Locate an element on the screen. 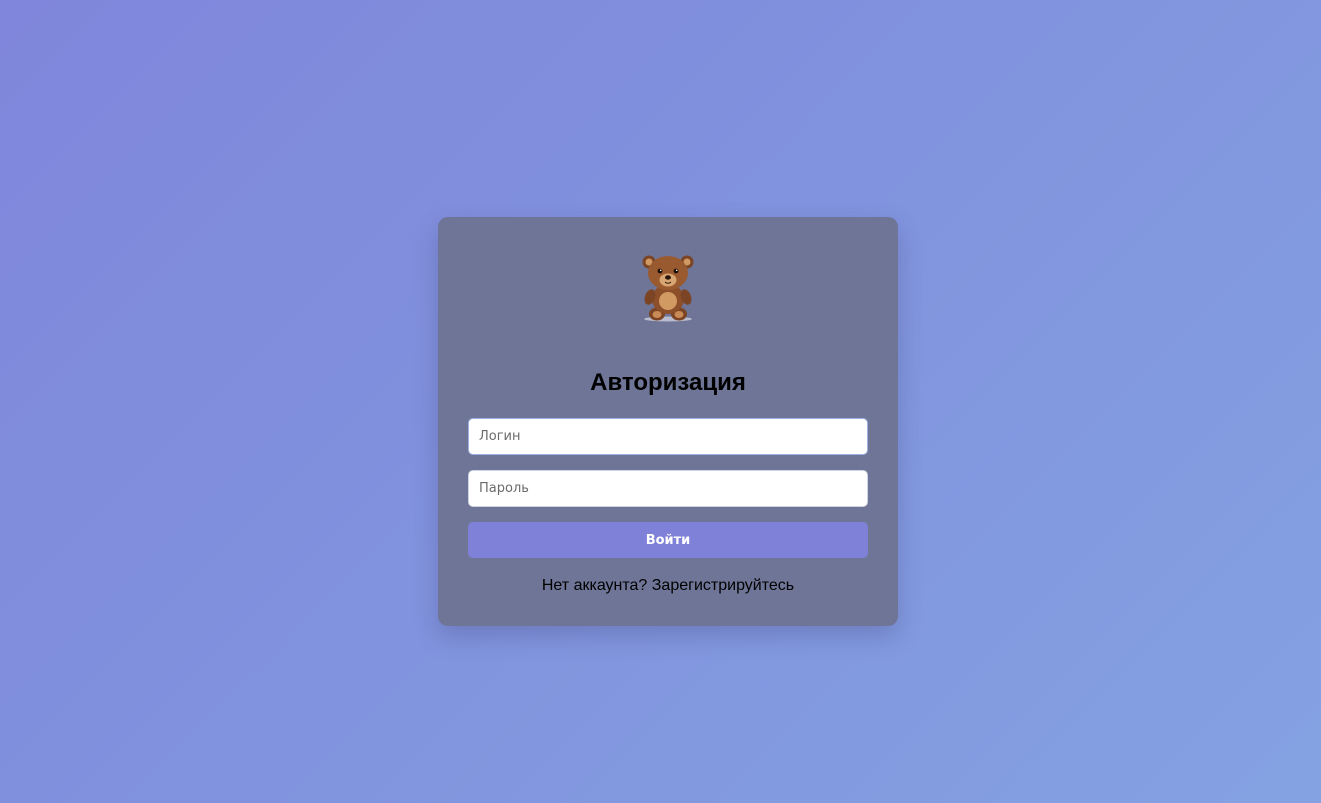 Image resolution: width=1321 pixels, height=803 pixels. password-input is located at coordinates (668, 488).